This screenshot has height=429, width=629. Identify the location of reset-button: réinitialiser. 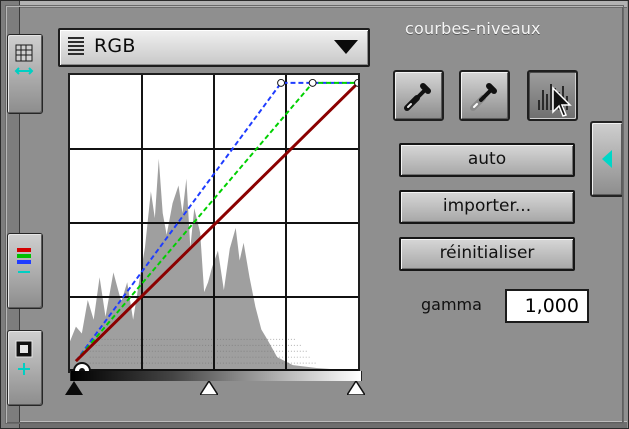
(487, 254).